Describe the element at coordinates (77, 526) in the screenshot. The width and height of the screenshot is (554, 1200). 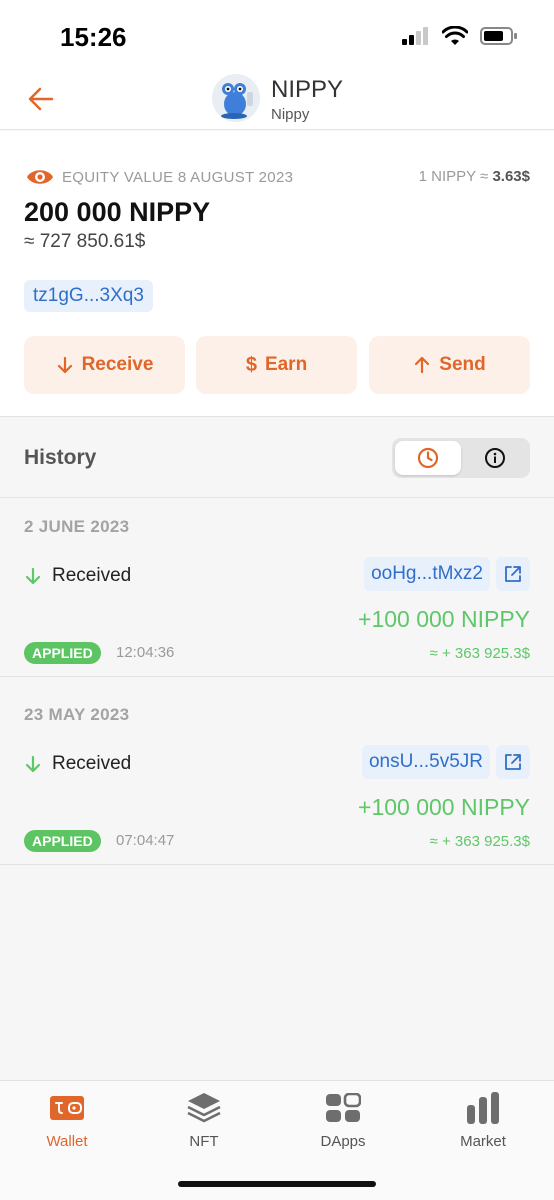
I see `history-date: 2 JUNE 2023` at that location.